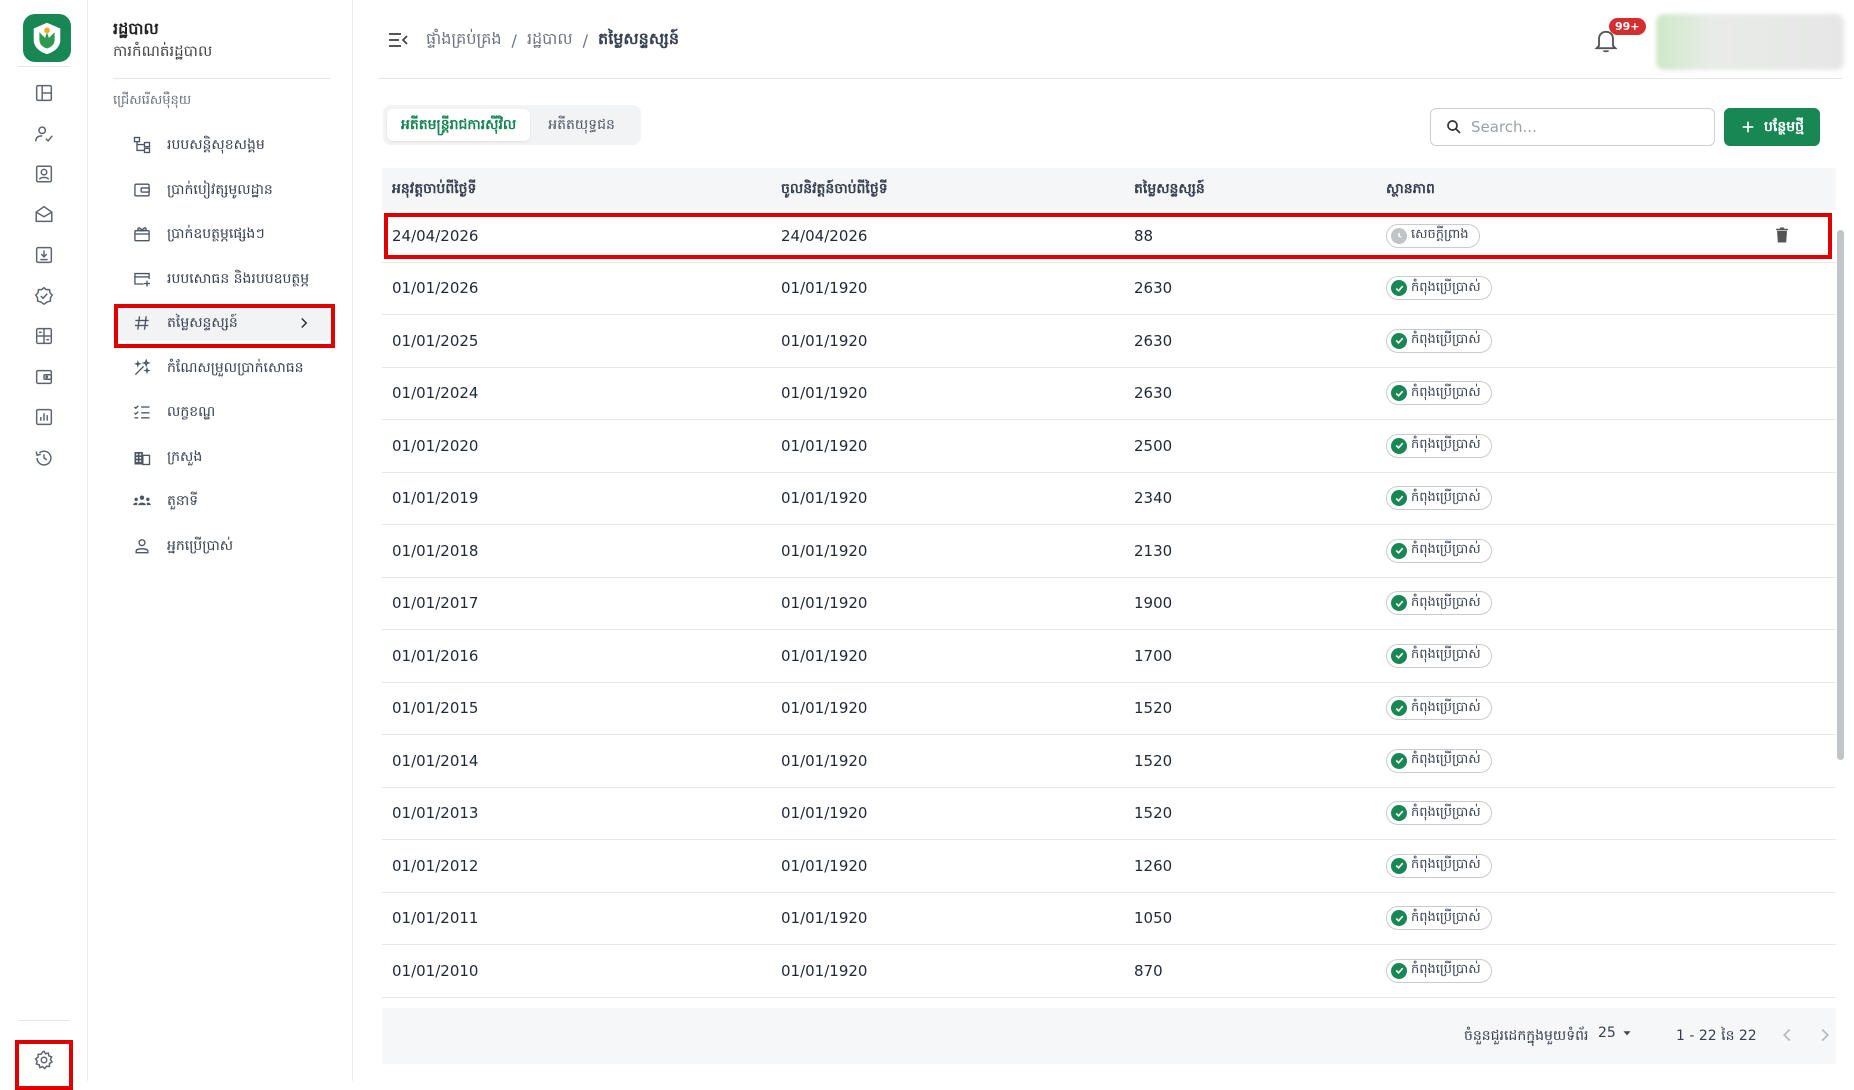 This screenshot has width=1854, height=1090. What do you see at coordinates (1109, 656) in the screenshot?
I see `table-row: 01/01/2016 01/01/1920 1700 កំពុងប្រើប្រាស់` at bounding box center [1109, 656].